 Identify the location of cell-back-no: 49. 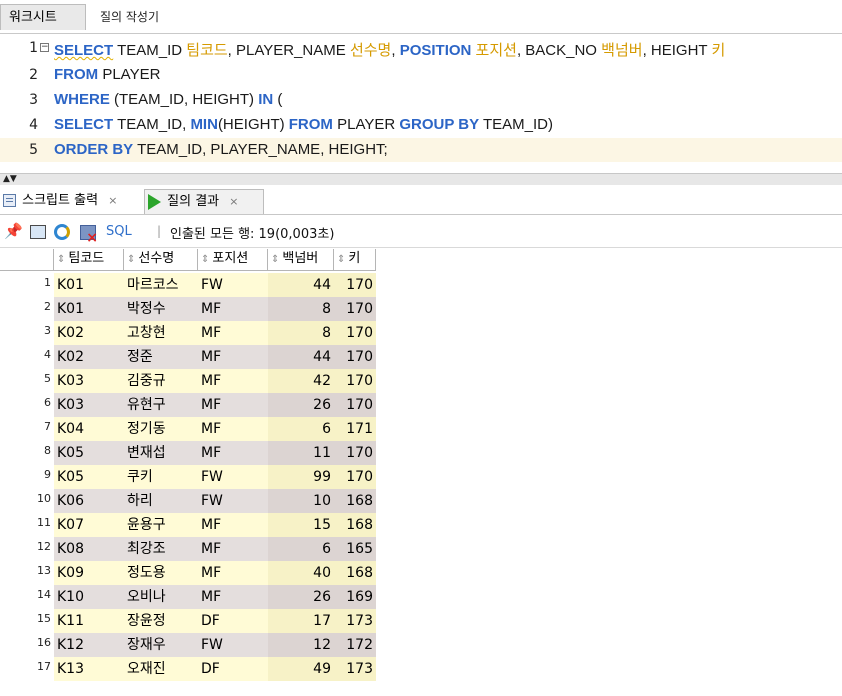
(301, 669).